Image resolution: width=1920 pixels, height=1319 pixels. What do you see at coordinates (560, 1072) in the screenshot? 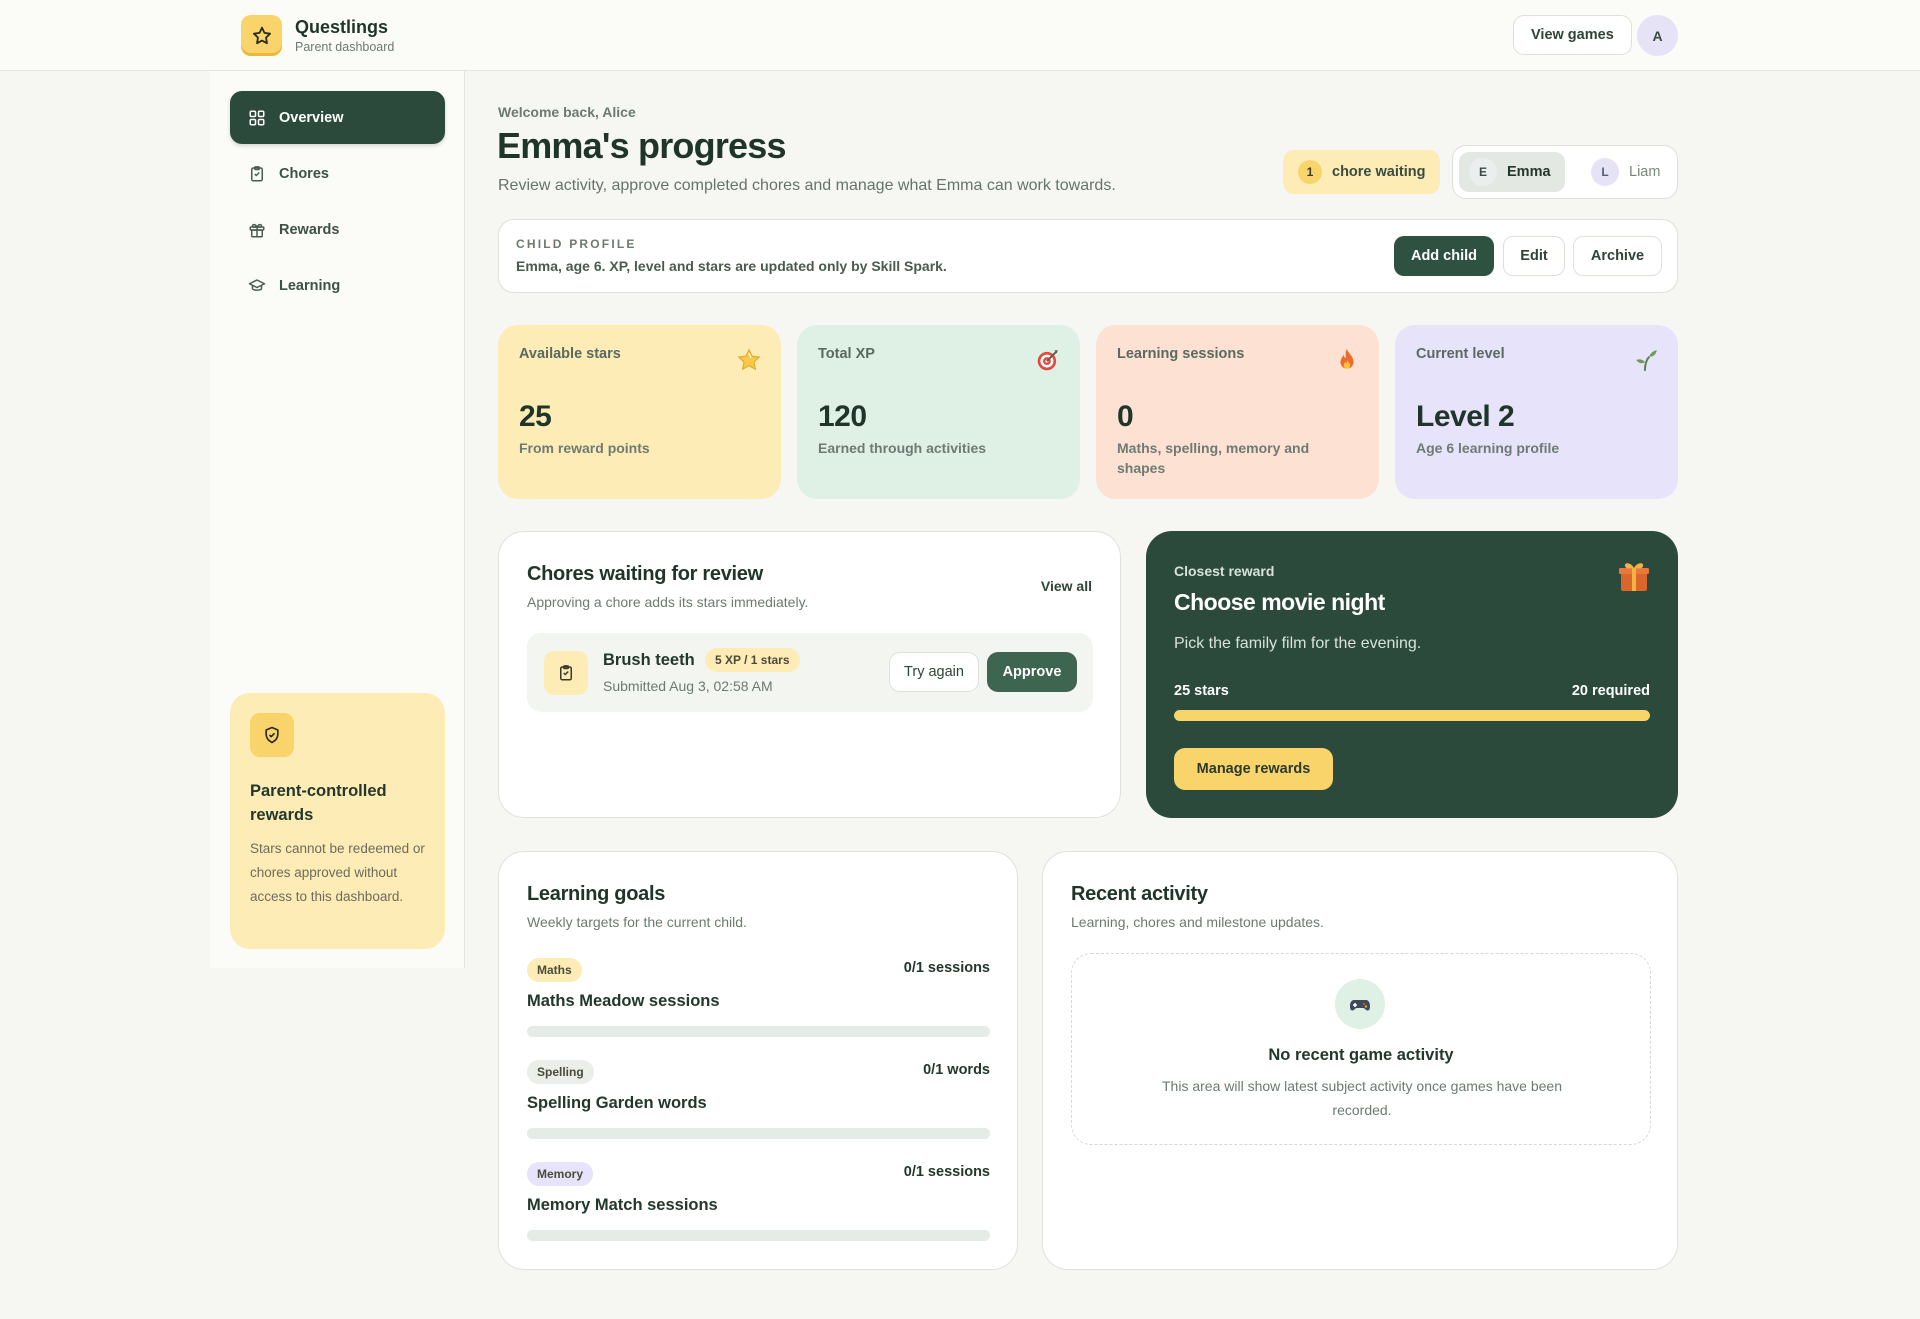
I see `goal-tag: Spelling` at bounding box center [560, 1072].